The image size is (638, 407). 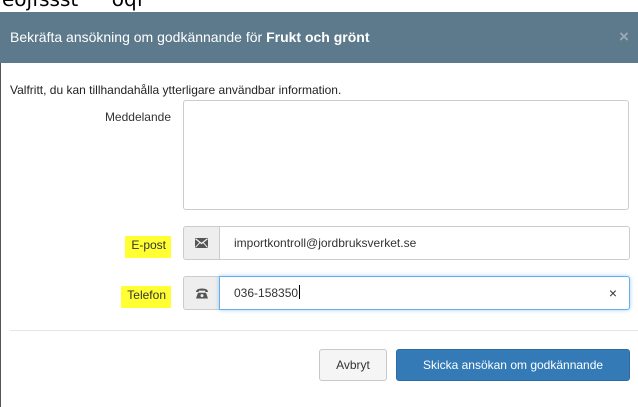 I want to click on dialog-title-category: Frukt och grönt, so click(x=318, y=37).